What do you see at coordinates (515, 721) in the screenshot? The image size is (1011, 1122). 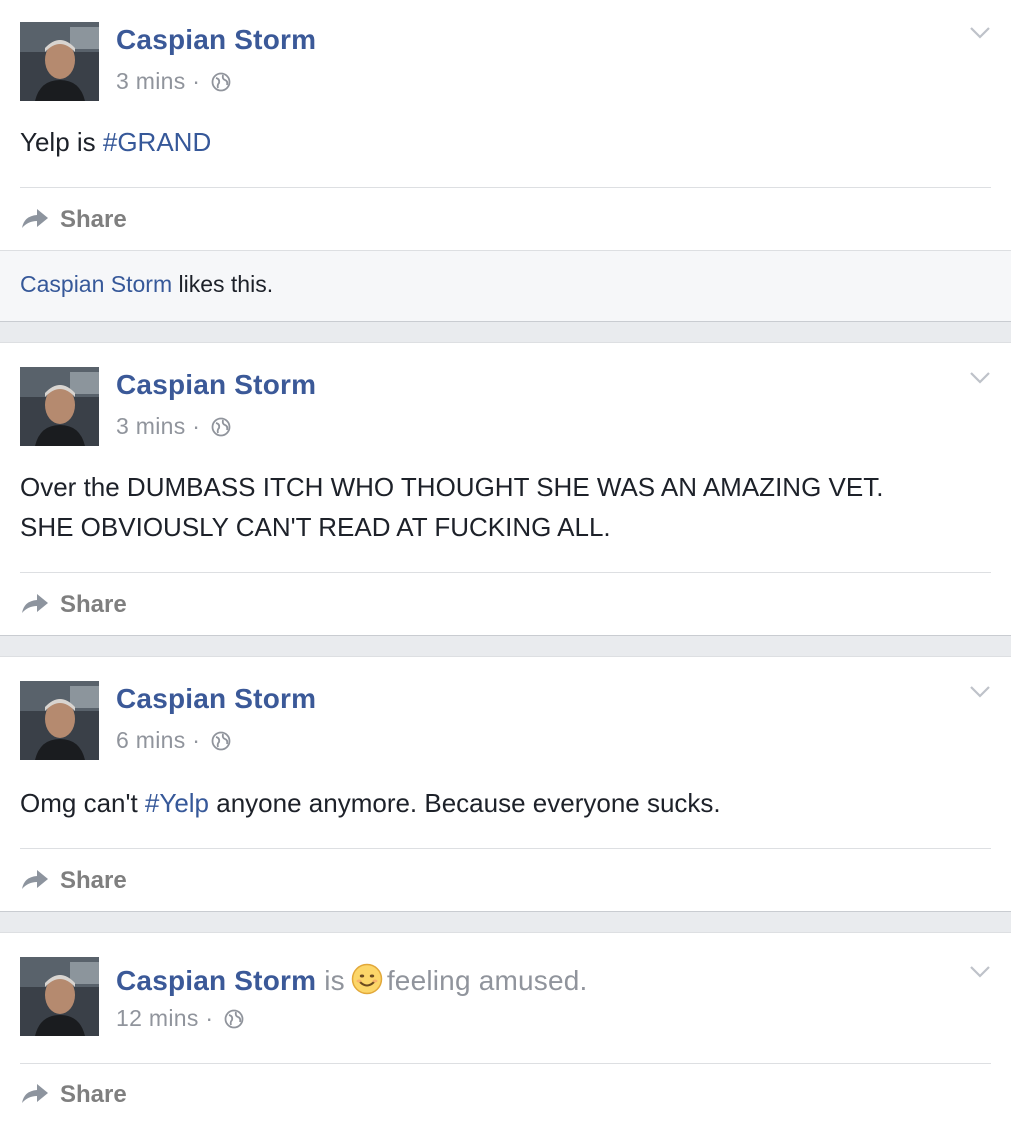 I see `post-header: Caspian Storm 6 mins ·` at bounding box center [515, 721].